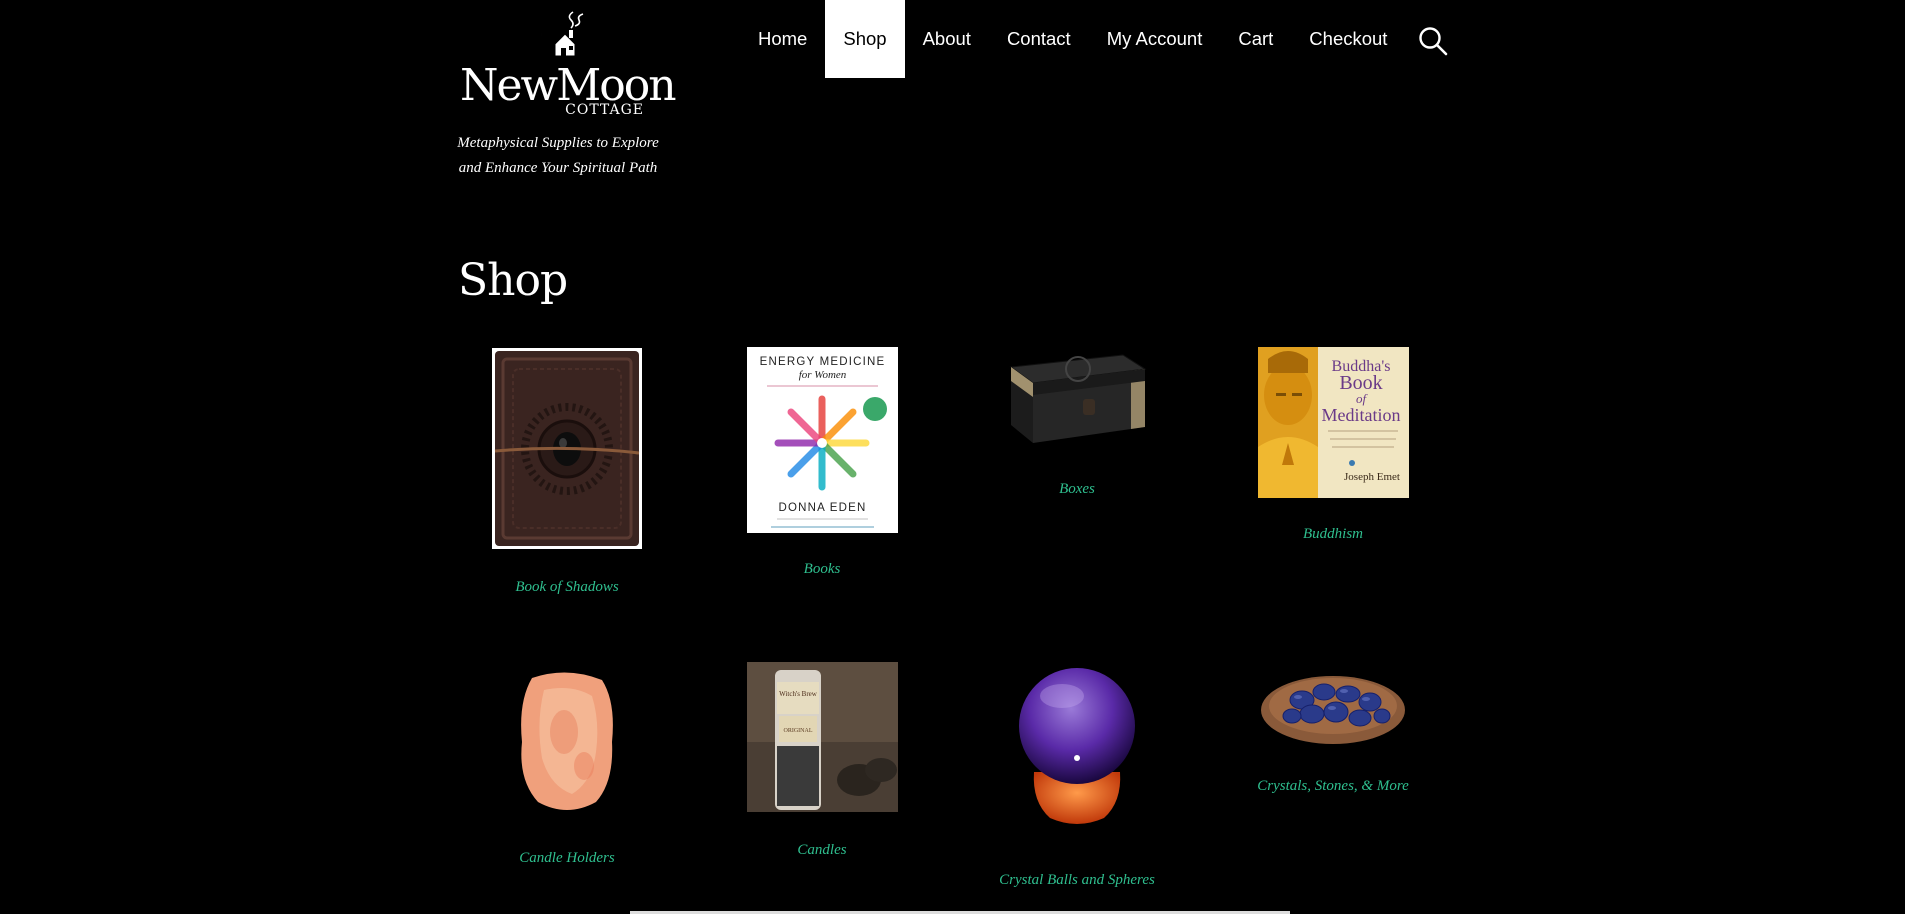  I want to click on book-author-text: DONNA EDEN, so click(822, 508).